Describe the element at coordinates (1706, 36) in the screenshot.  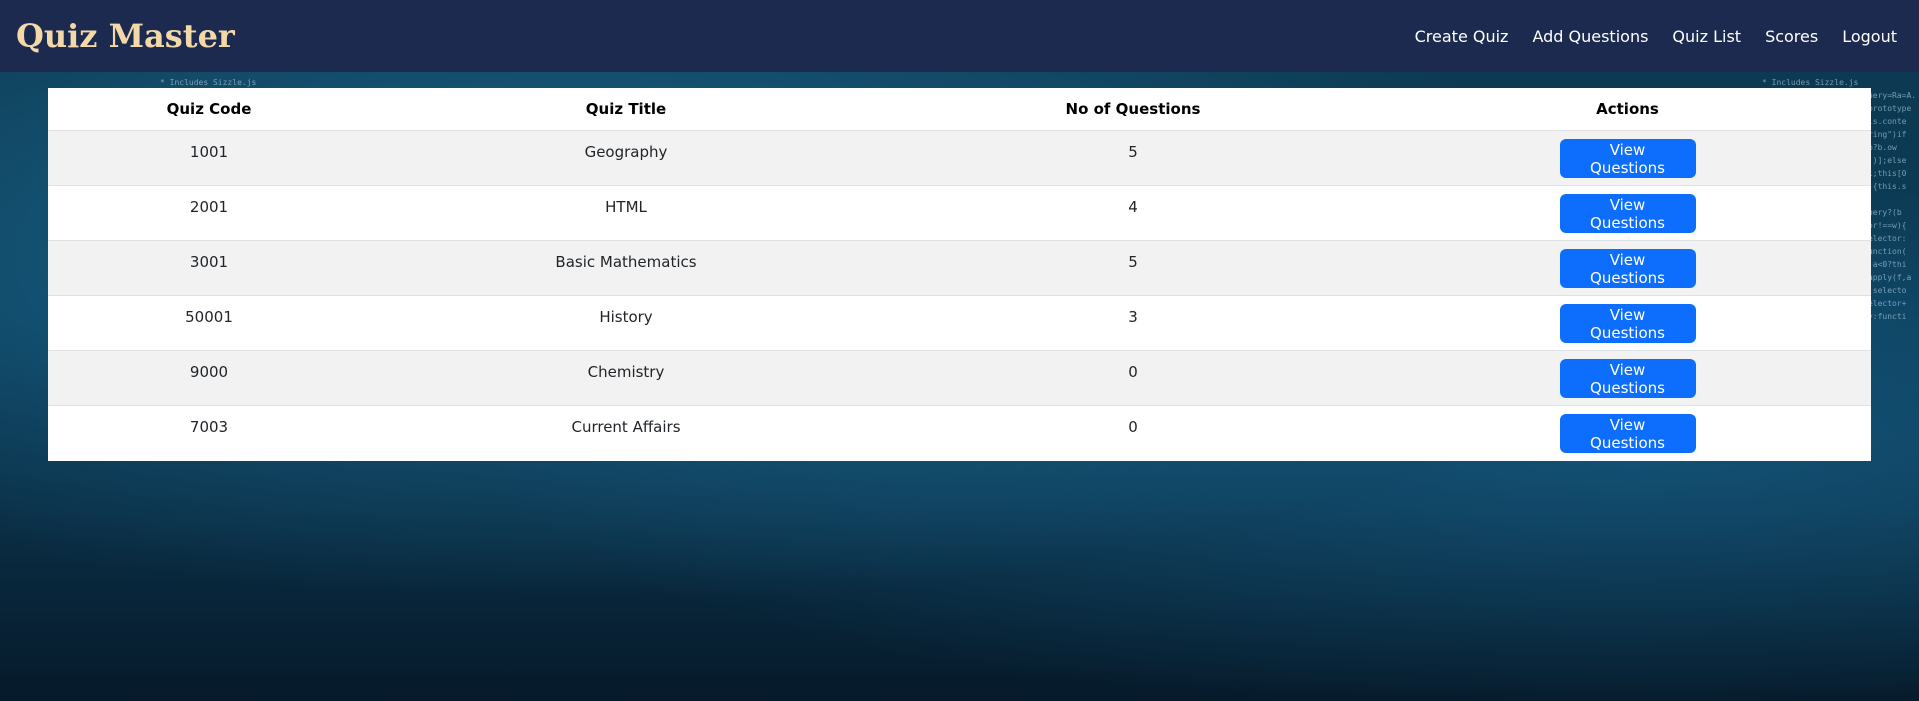
I see `nav-quiz-list: Quiz List` at that location.